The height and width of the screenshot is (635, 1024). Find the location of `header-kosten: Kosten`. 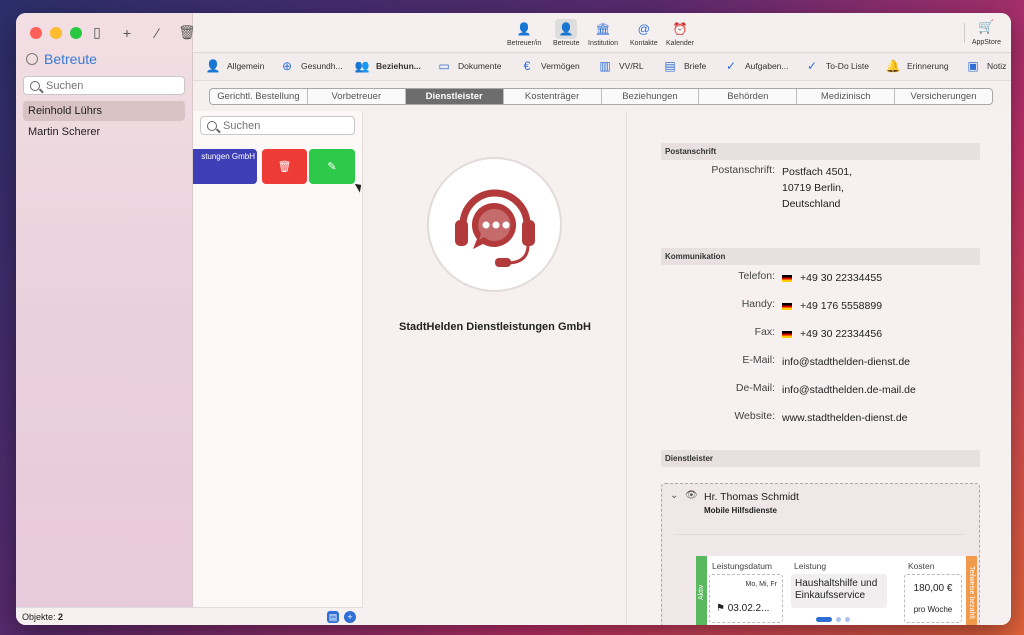

header-kosten: Kosten is located at coordinates (921, 566).